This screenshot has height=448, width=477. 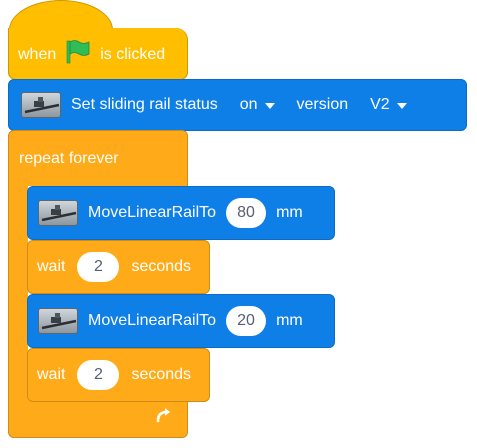 I want to click on distance-input: 80, so click(x=246, y=213).